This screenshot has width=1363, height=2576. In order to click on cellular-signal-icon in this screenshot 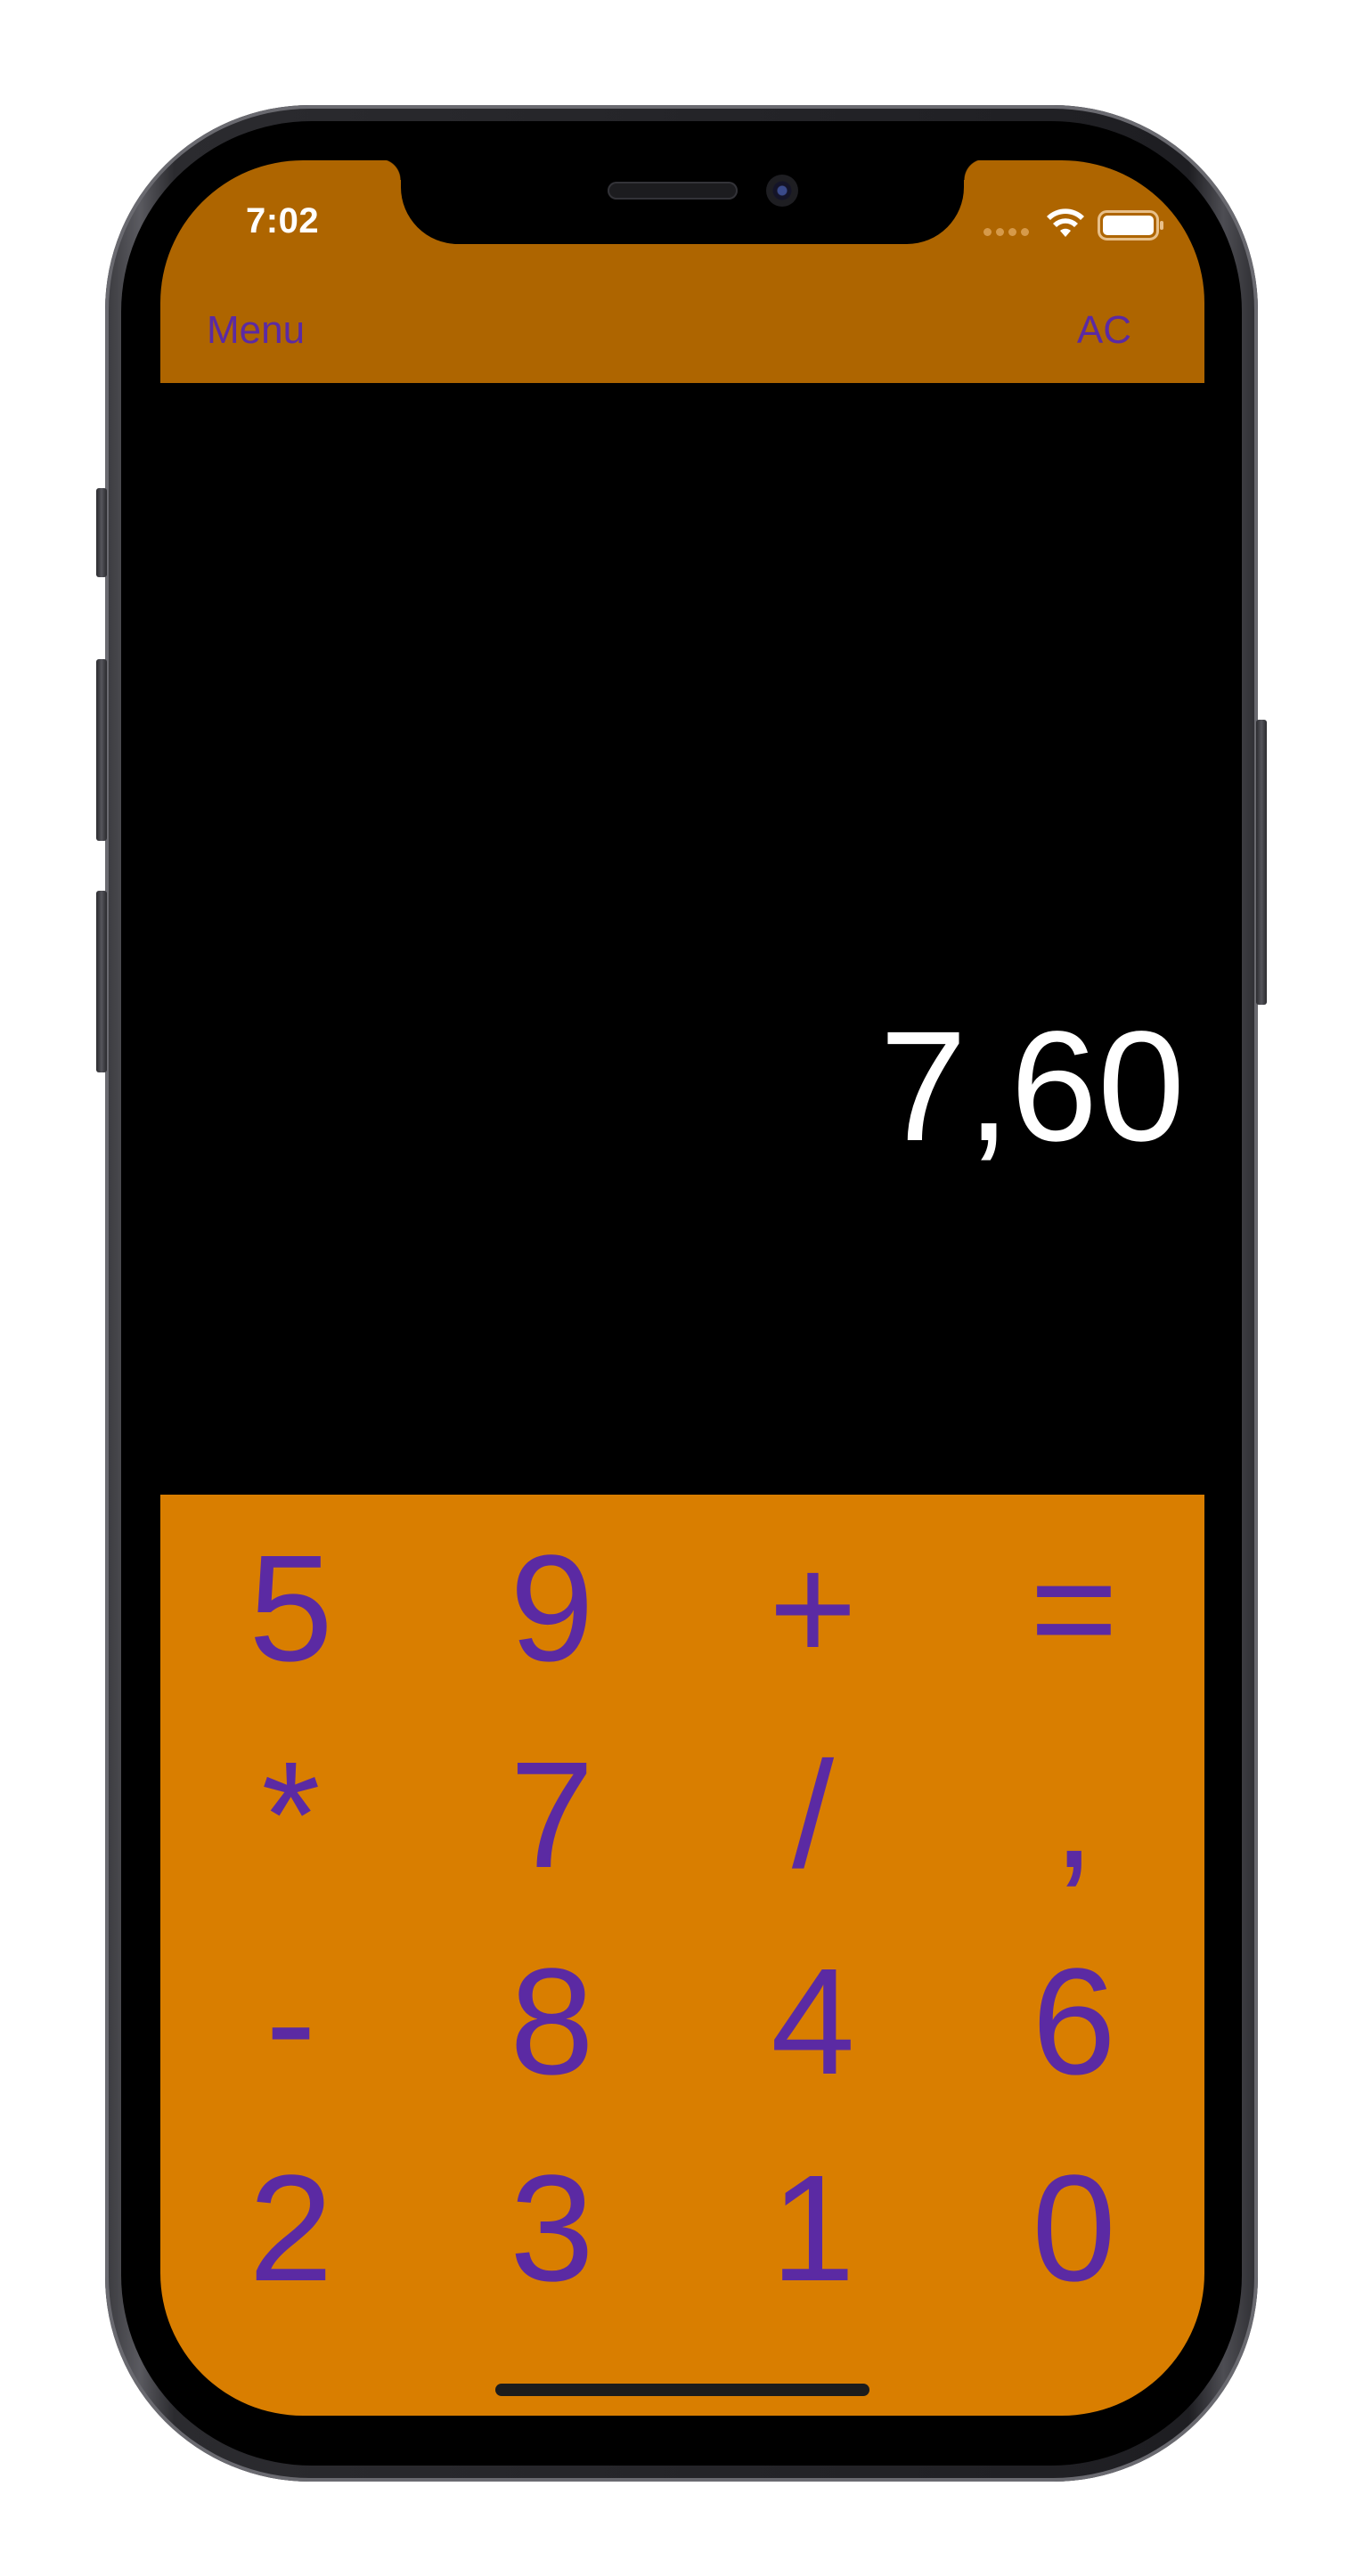, I will do `click(1008, 233)`.